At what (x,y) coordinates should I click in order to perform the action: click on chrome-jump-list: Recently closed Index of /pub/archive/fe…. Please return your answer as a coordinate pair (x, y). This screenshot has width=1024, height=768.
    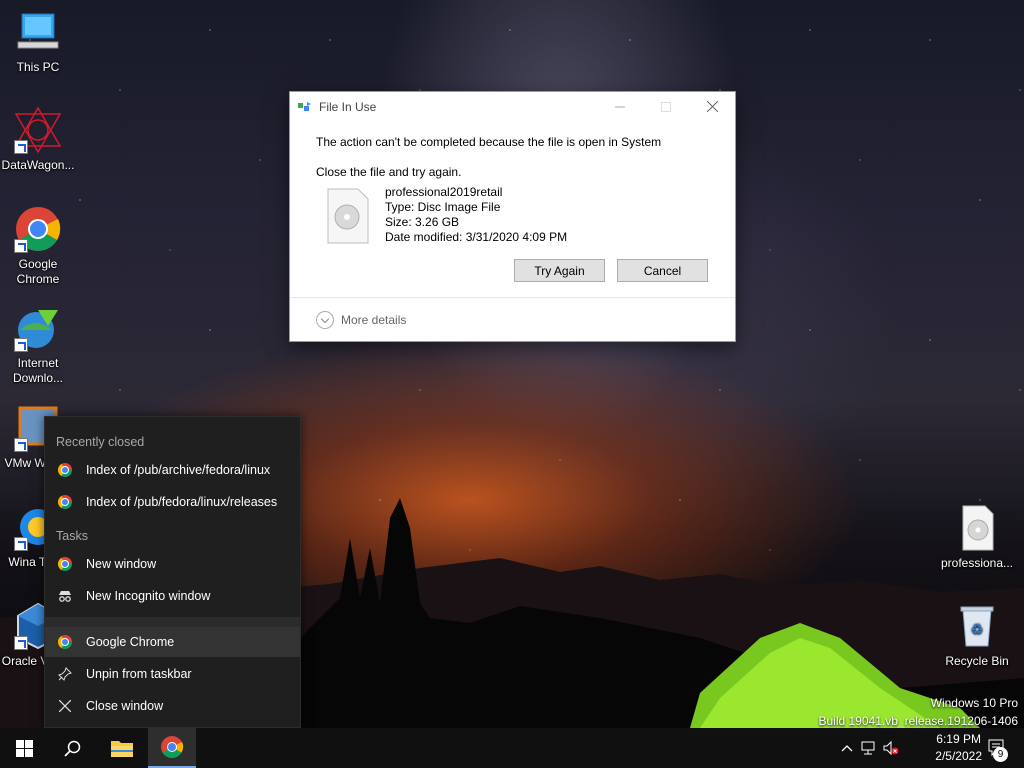
    Looking at the image, I should click on (172, 572).